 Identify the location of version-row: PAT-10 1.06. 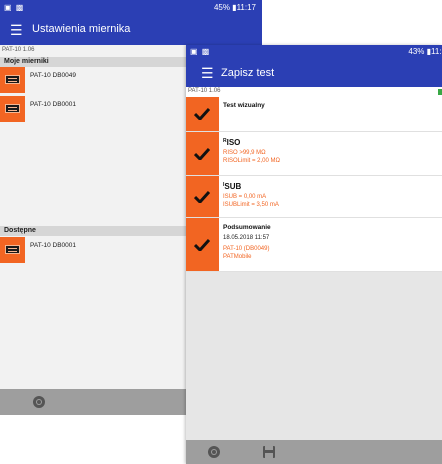
(314, 92).